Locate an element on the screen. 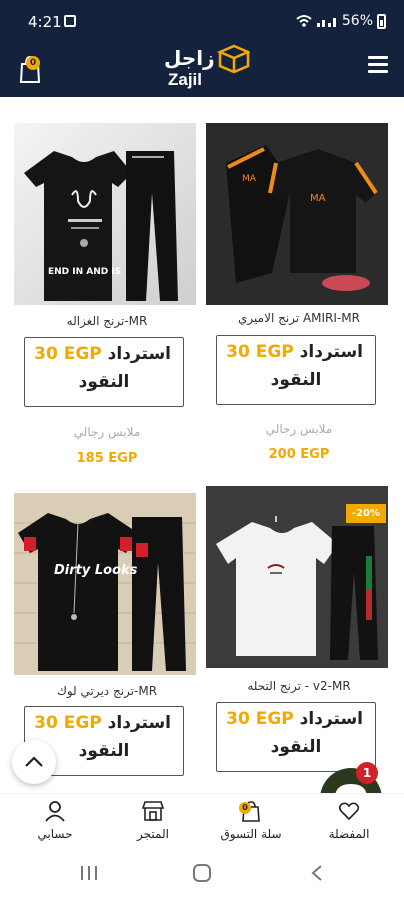 This screenshot has height=900, width=404. product-name: ترنج التحله - v2-MR is located at coordinates (299, 686).